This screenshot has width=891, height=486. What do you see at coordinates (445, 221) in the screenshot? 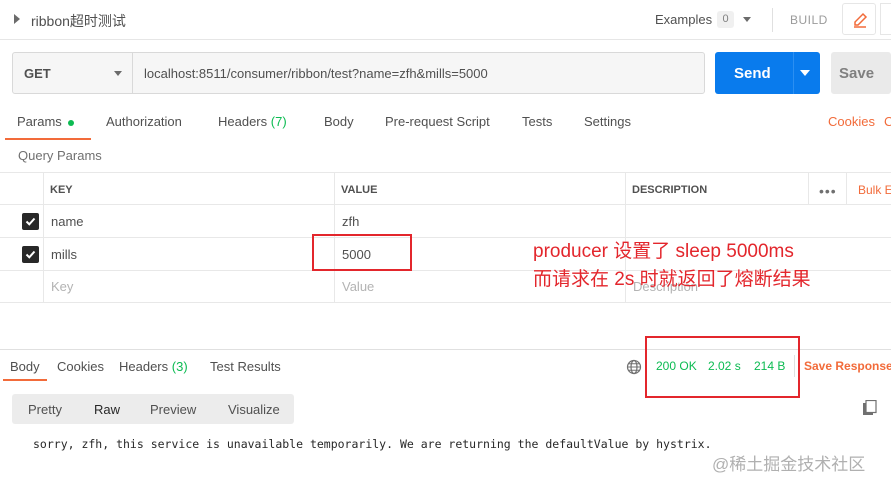
I see `table-row: name zfh` at bounding box center [445, 221].